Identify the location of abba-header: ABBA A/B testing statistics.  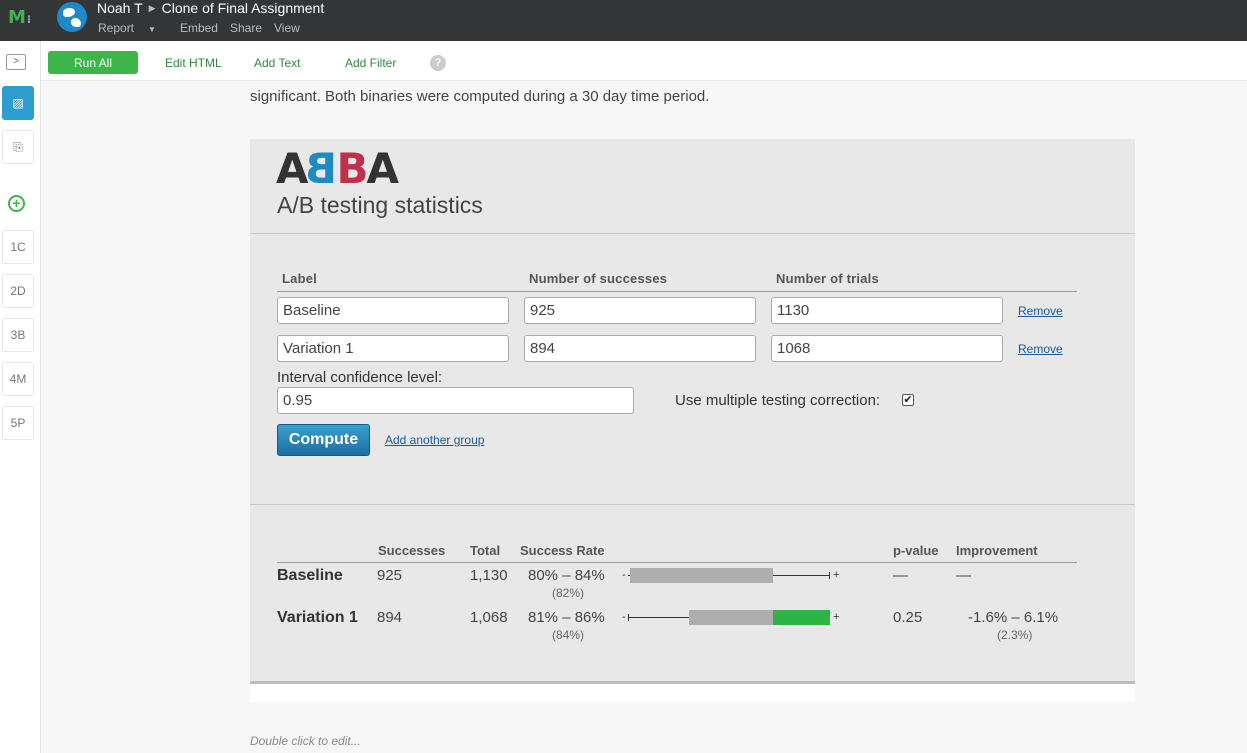
(692, 186).